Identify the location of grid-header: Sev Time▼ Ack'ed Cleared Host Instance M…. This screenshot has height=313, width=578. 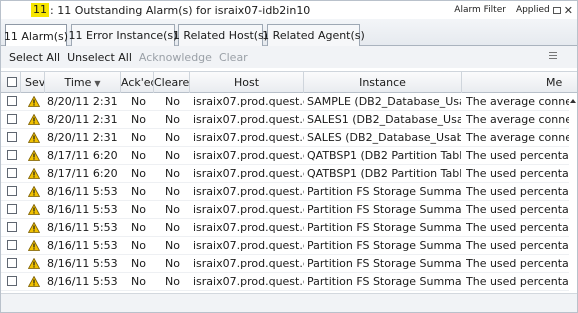
(289, 82).